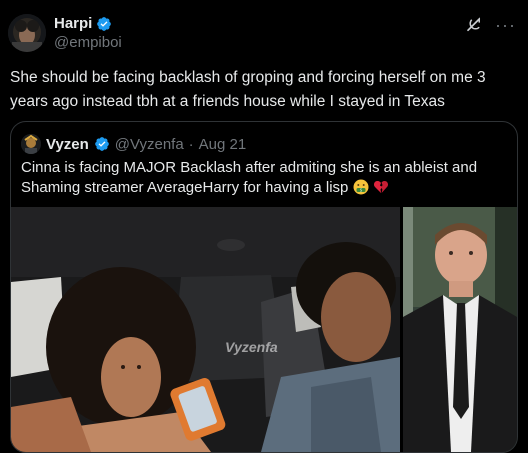  What do you see at coordinates (380, 187) in the screenshot?
I see `broken-heart-icon` at bounding box center [380, 187].